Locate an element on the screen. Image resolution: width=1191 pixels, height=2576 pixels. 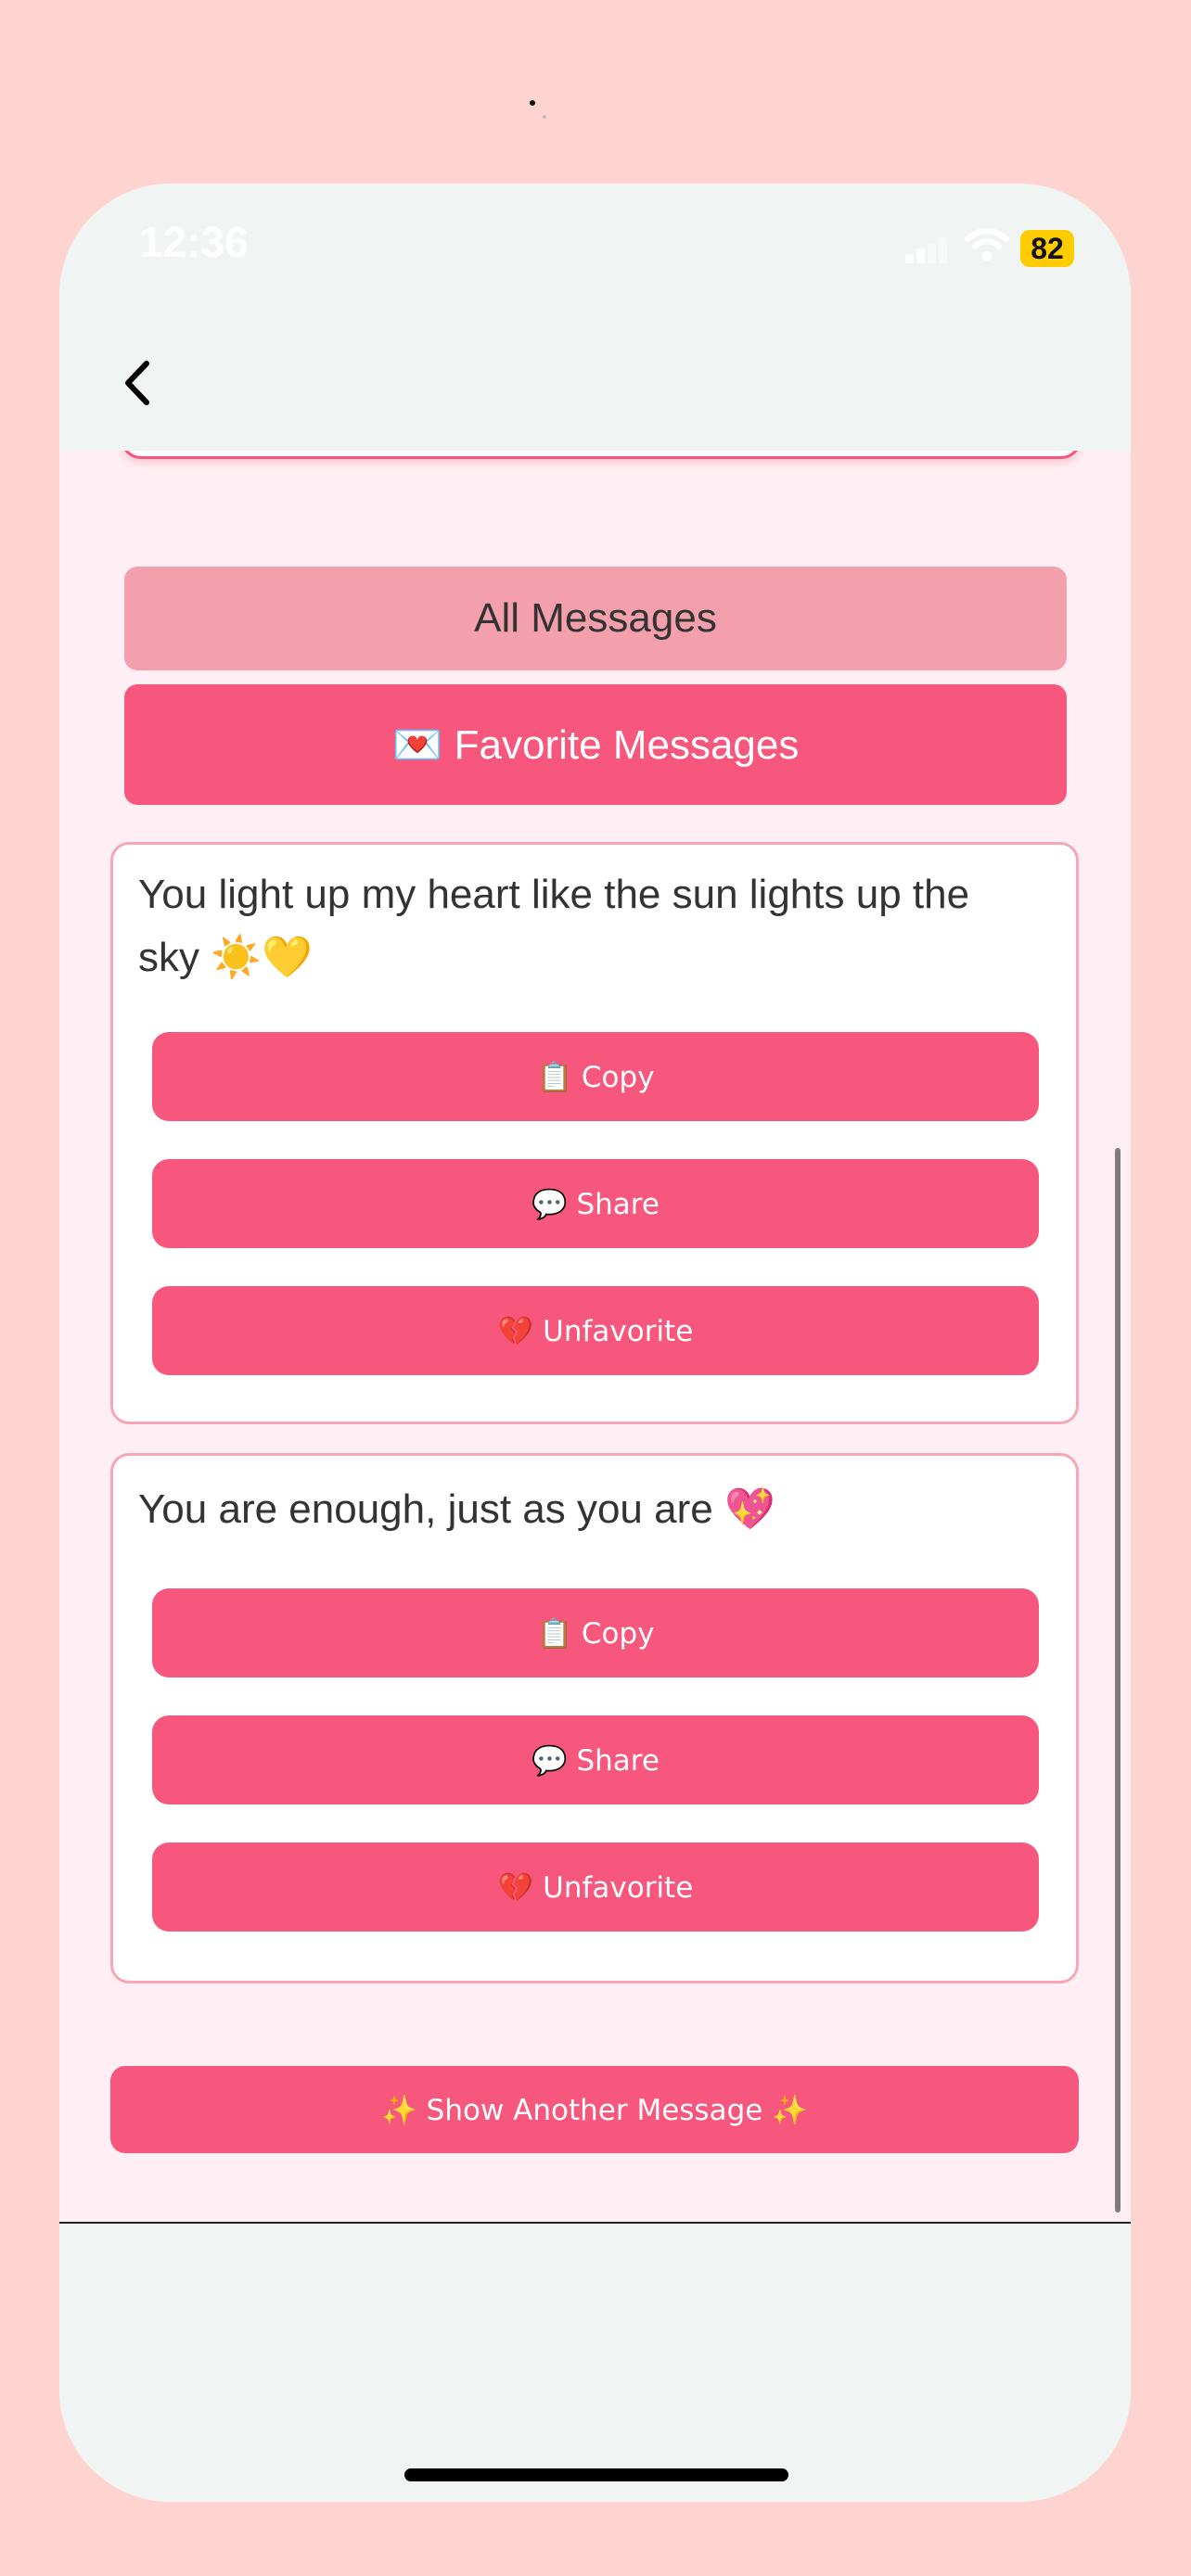
home-indicator is located at coordinates (596, 2474).